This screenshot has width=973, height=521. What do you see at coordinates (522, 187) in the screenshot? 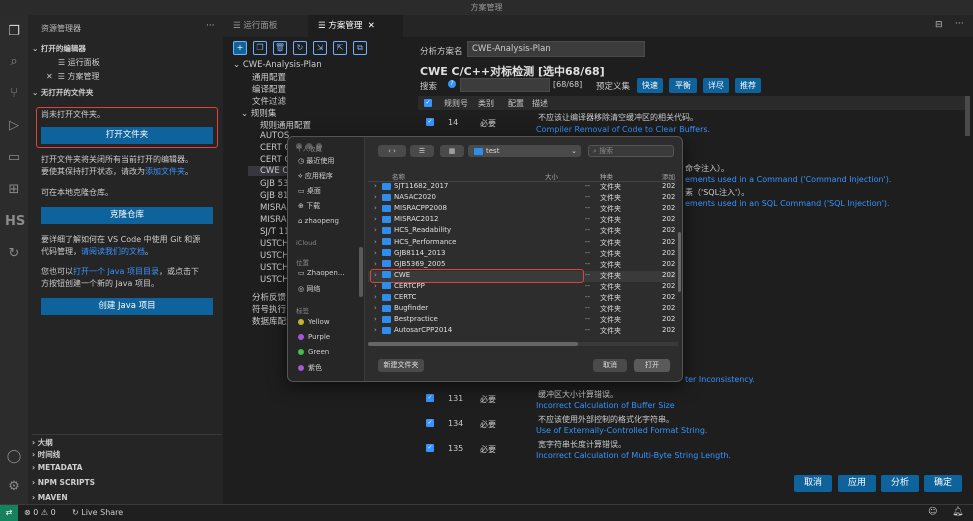
I see `file-row-sjt11682_2017: › SJT11682_2017 -- 文件夹 202` at bounding box center [522, 187].